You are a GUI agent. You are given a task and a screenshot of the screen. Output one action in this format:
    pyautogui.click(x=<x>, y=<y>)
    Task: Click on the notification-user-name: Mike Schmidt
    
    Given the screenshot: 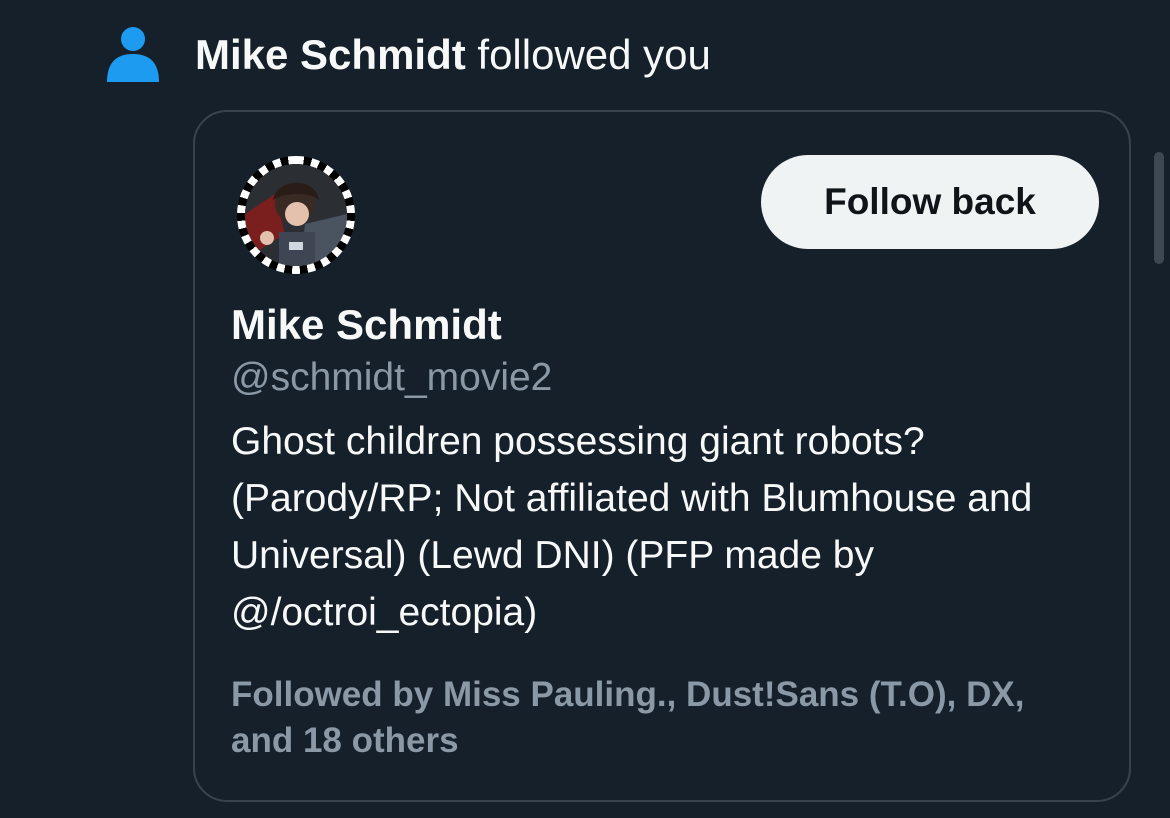 What is the action you would take?
    pyautogui.click(x=330, y=54)
    